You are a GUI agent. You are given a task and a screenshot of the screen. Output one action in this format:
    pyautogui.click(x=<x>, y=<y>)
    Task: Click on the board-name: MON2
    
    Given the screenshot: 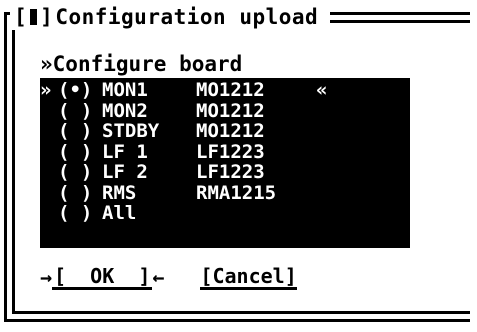 What is the action you would take?
    pyautogui.click(x=125, y=110)
    